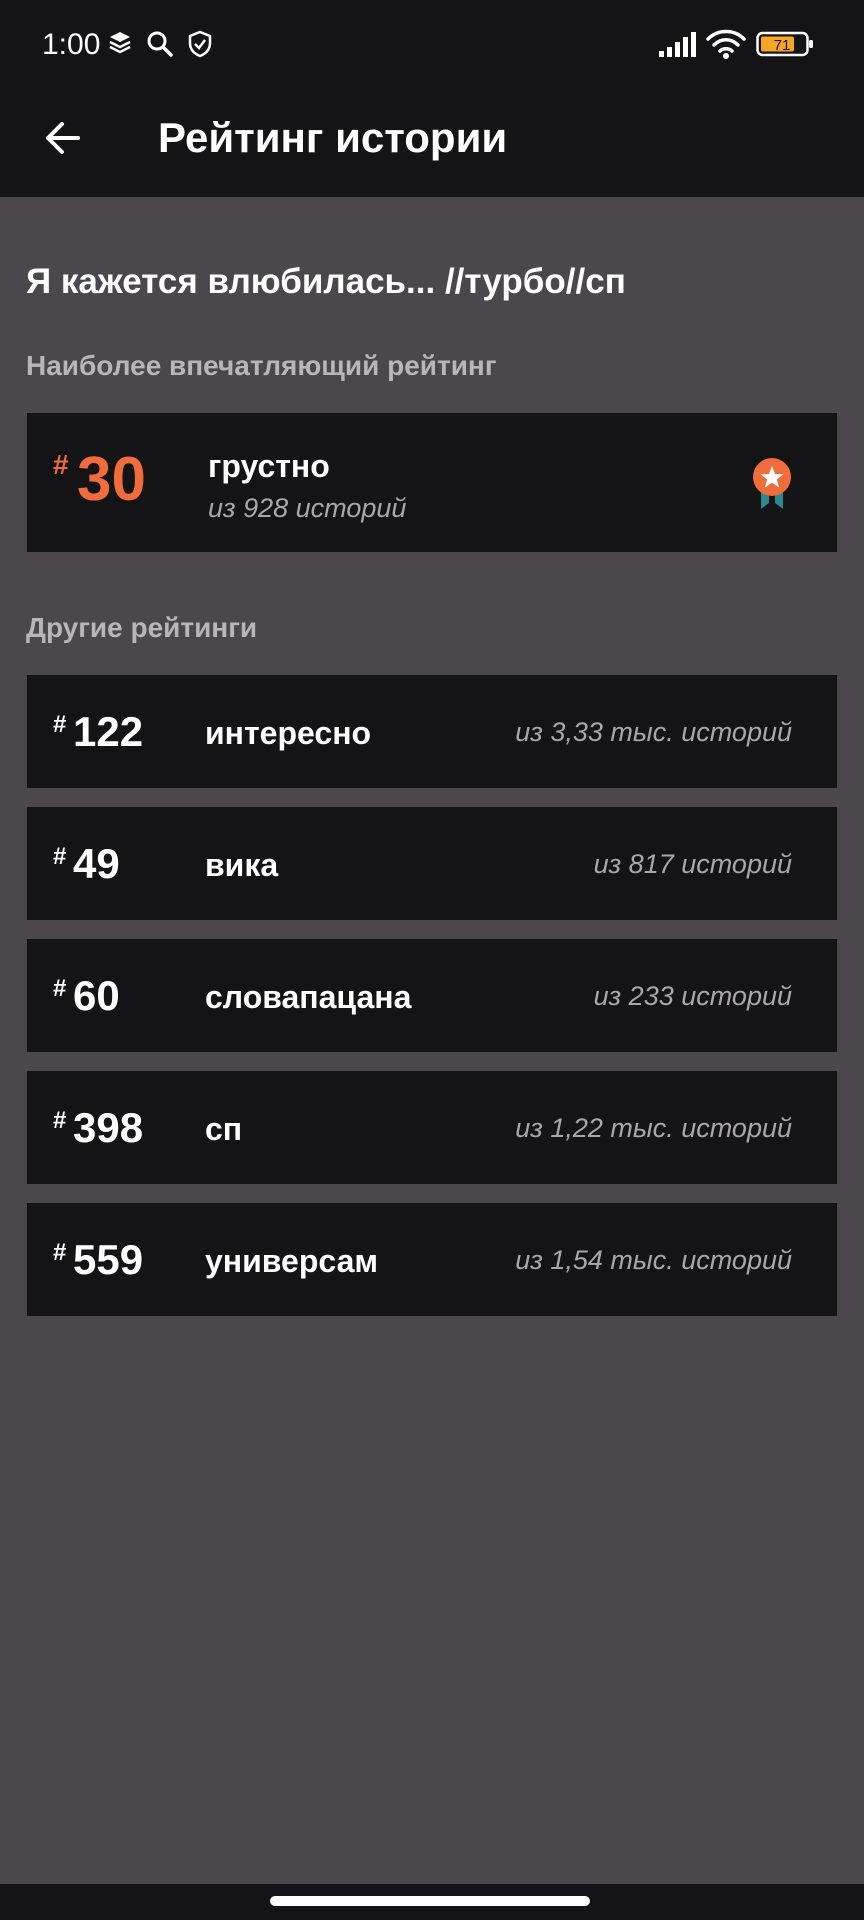 The image size is (864, 1920). I want to click on page-title: Рейтинг истории, so click(333, 137).